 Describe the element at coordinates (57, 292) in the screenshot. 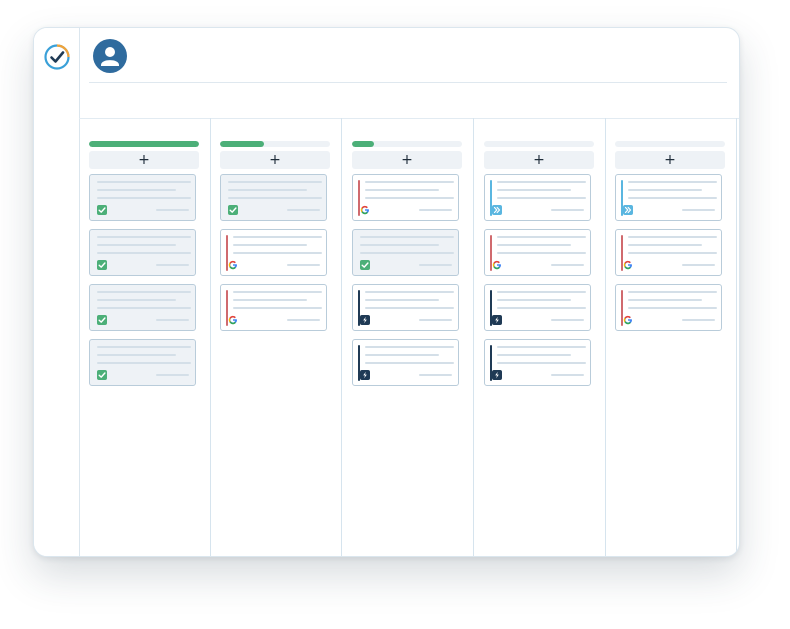

I see `sidebar` at that location.